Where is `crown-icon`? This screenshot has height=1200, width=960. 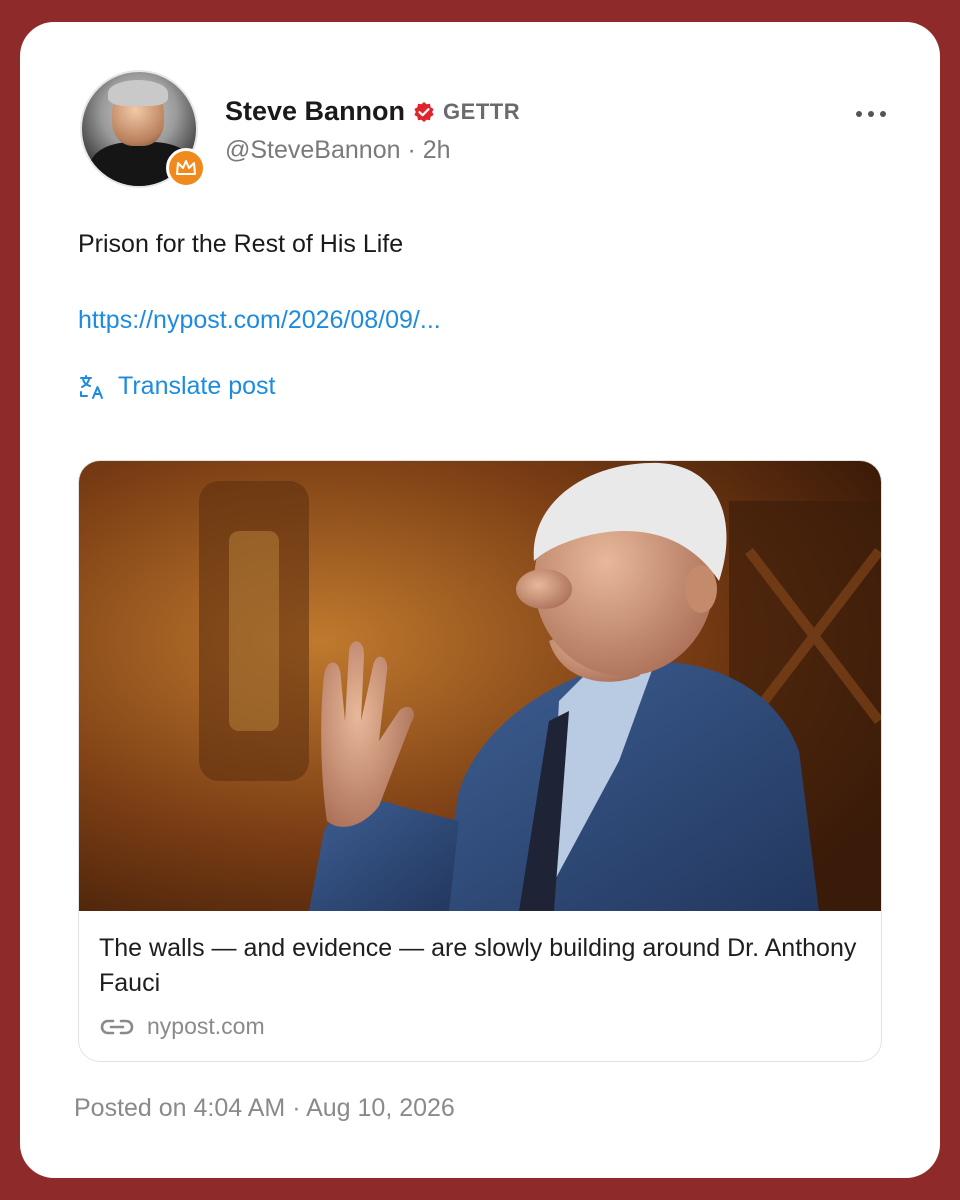
crown-icon is located at coordinates (186, 168).